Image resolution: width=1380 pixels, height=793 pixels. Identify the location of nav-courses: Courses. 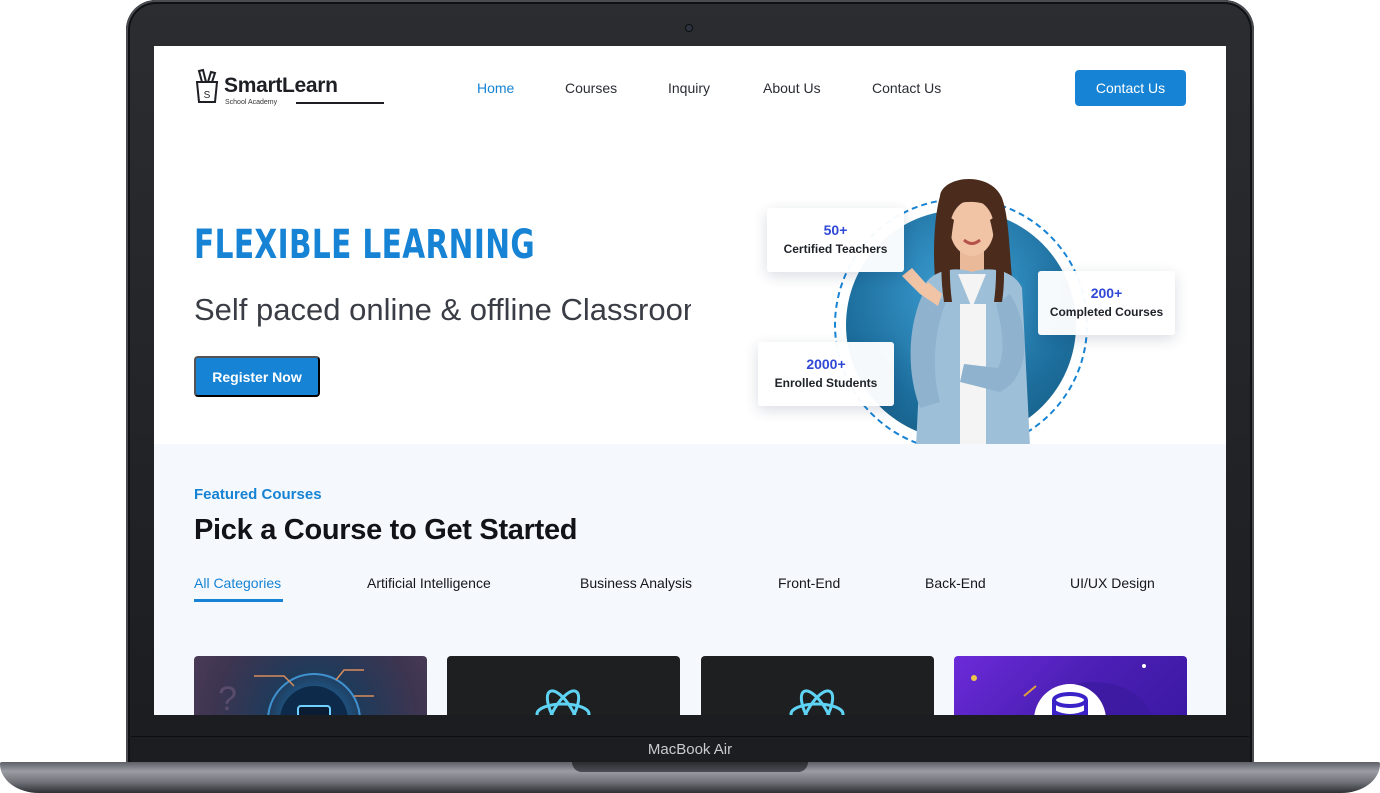
(591, 88).